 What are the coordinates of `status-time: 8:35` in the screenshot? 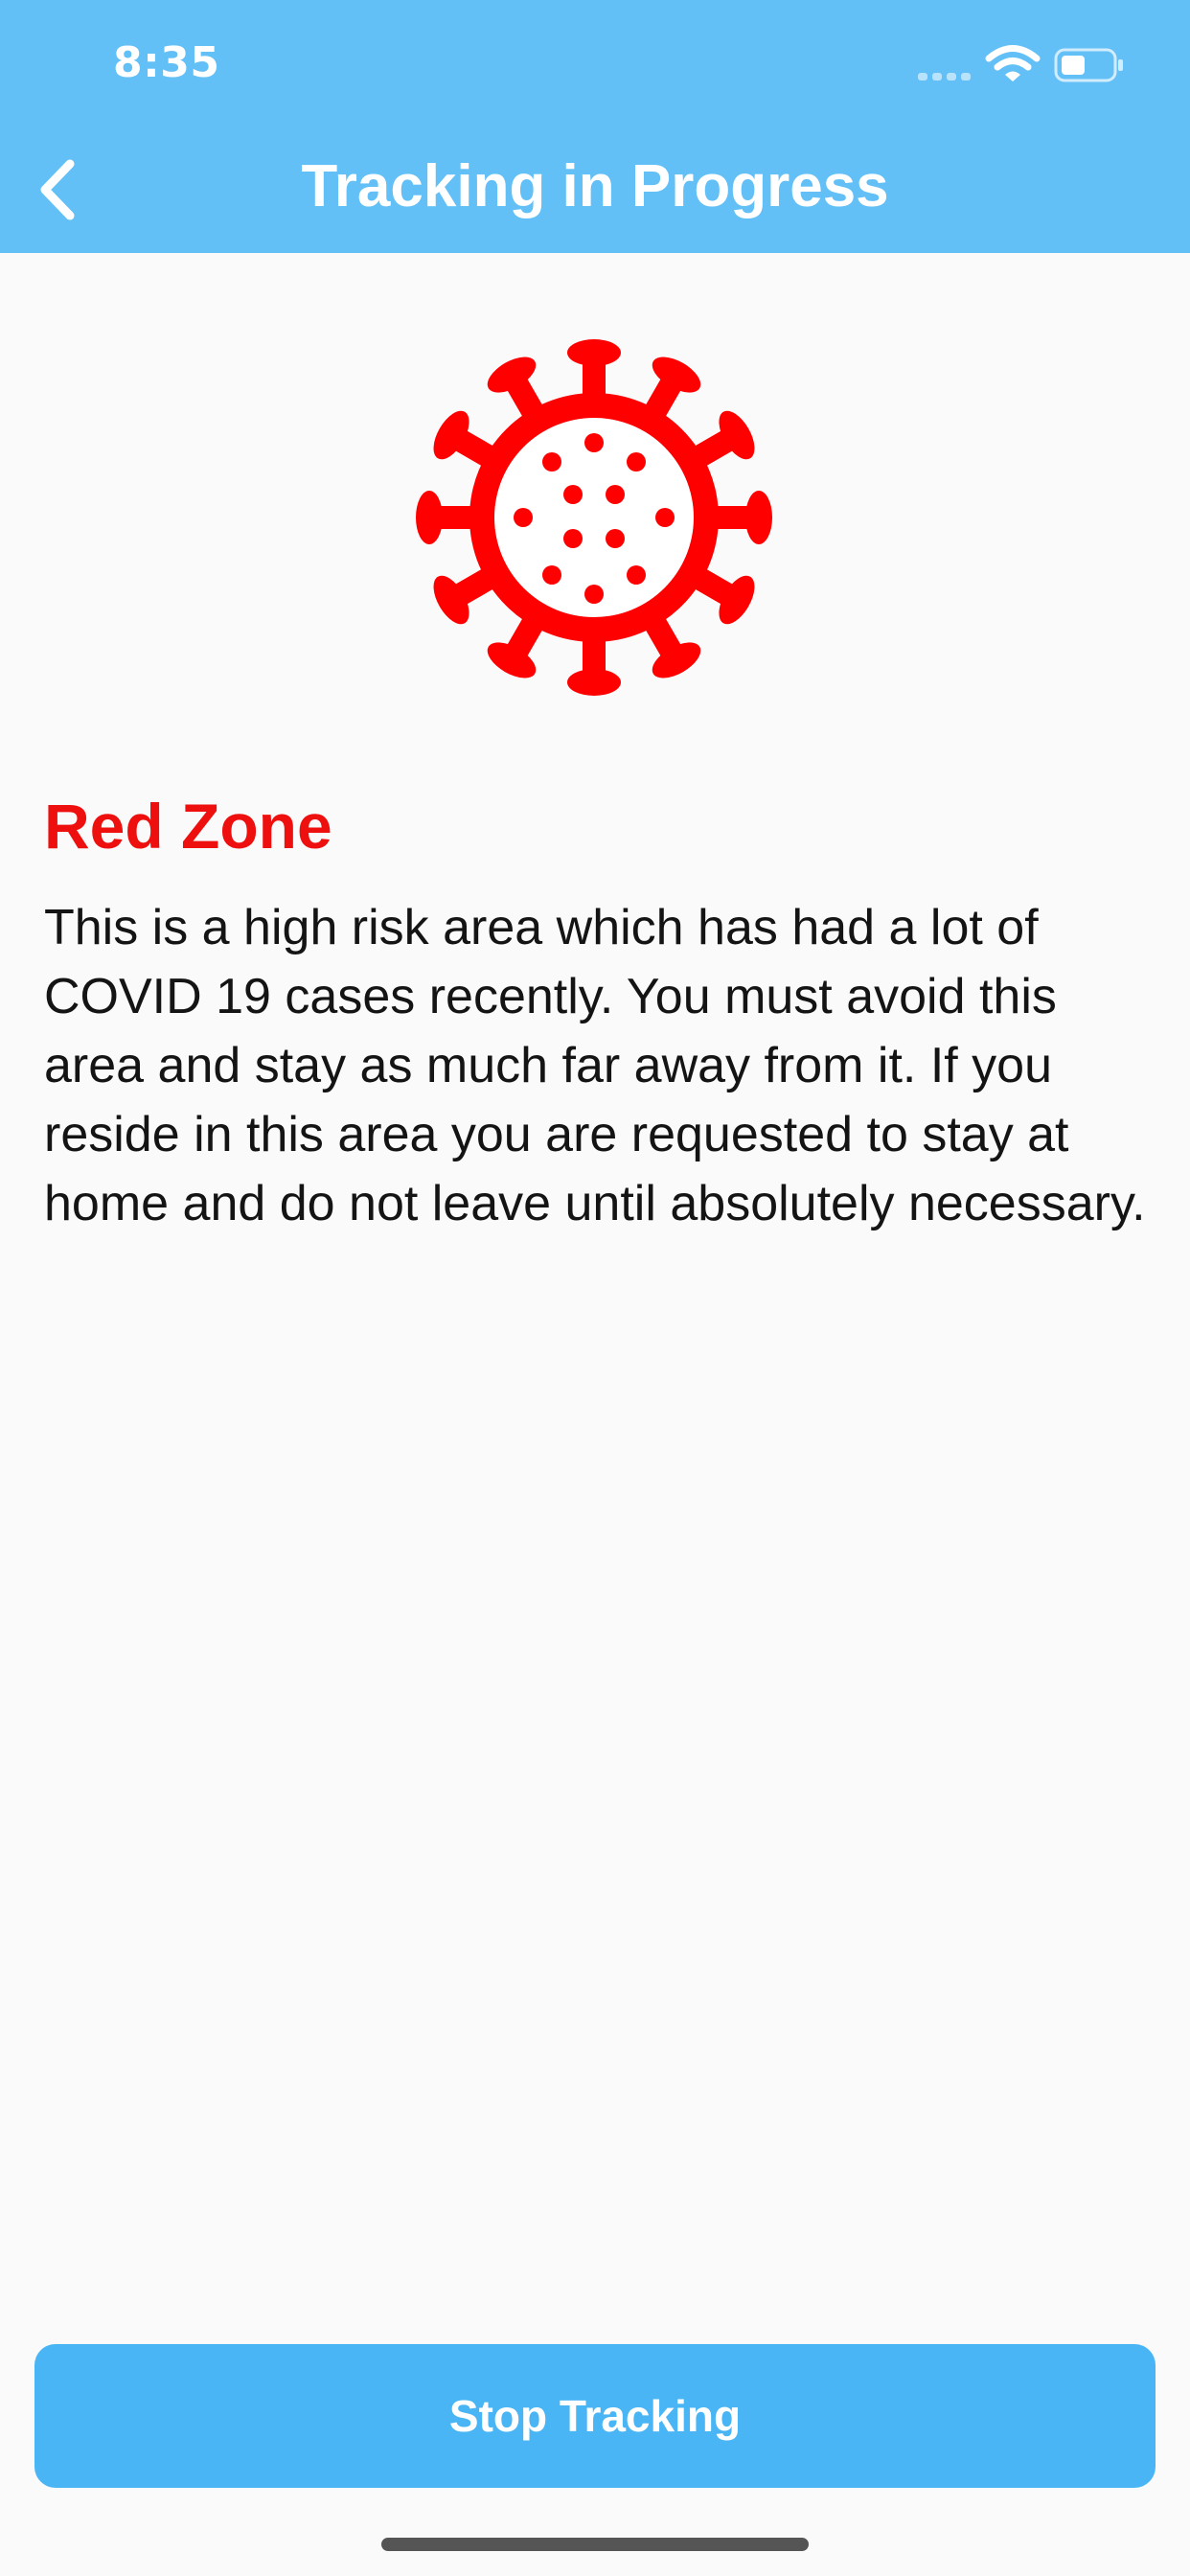 It's located at (167, 63).